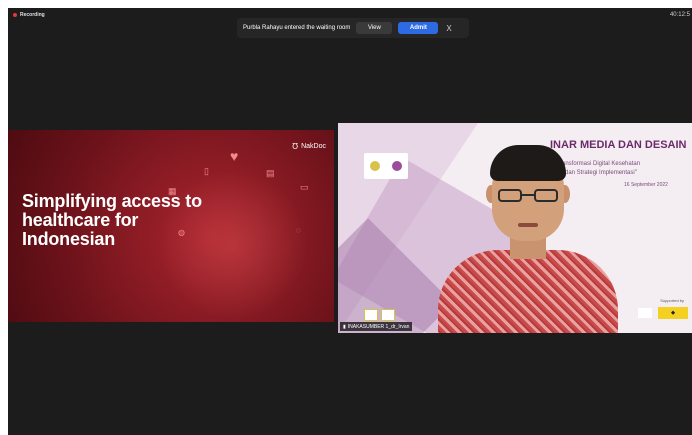 Image resolution: width=692 pixels, height=435 pixels. Describe the element at coordinates (206, 171) in the screenshot. I see `phone-icon: ▯` at that location.